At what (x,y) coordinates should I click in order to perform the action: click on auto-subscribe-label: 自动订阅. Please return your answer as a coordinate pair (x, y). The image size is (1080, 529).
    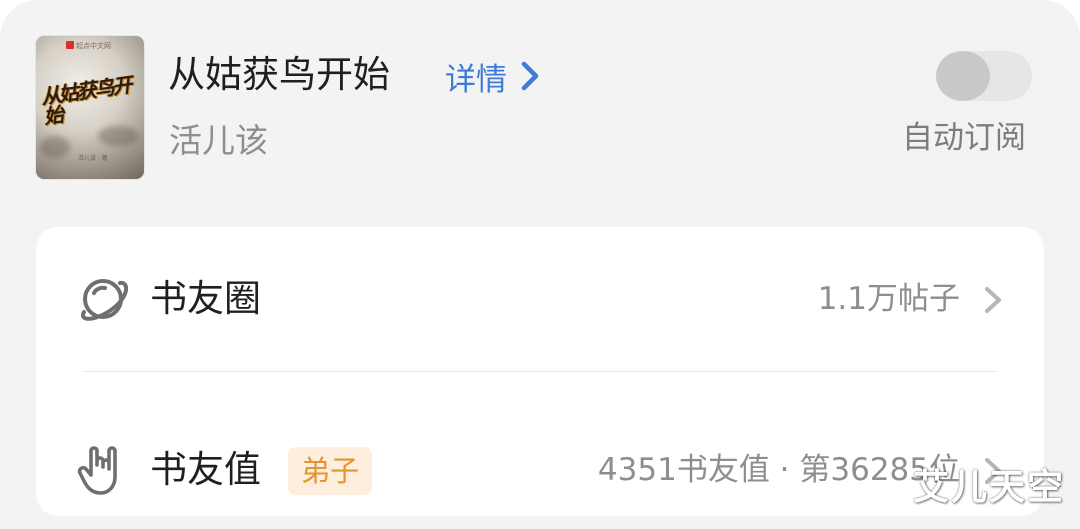
    Looking at the image, I should click on (964, 138).